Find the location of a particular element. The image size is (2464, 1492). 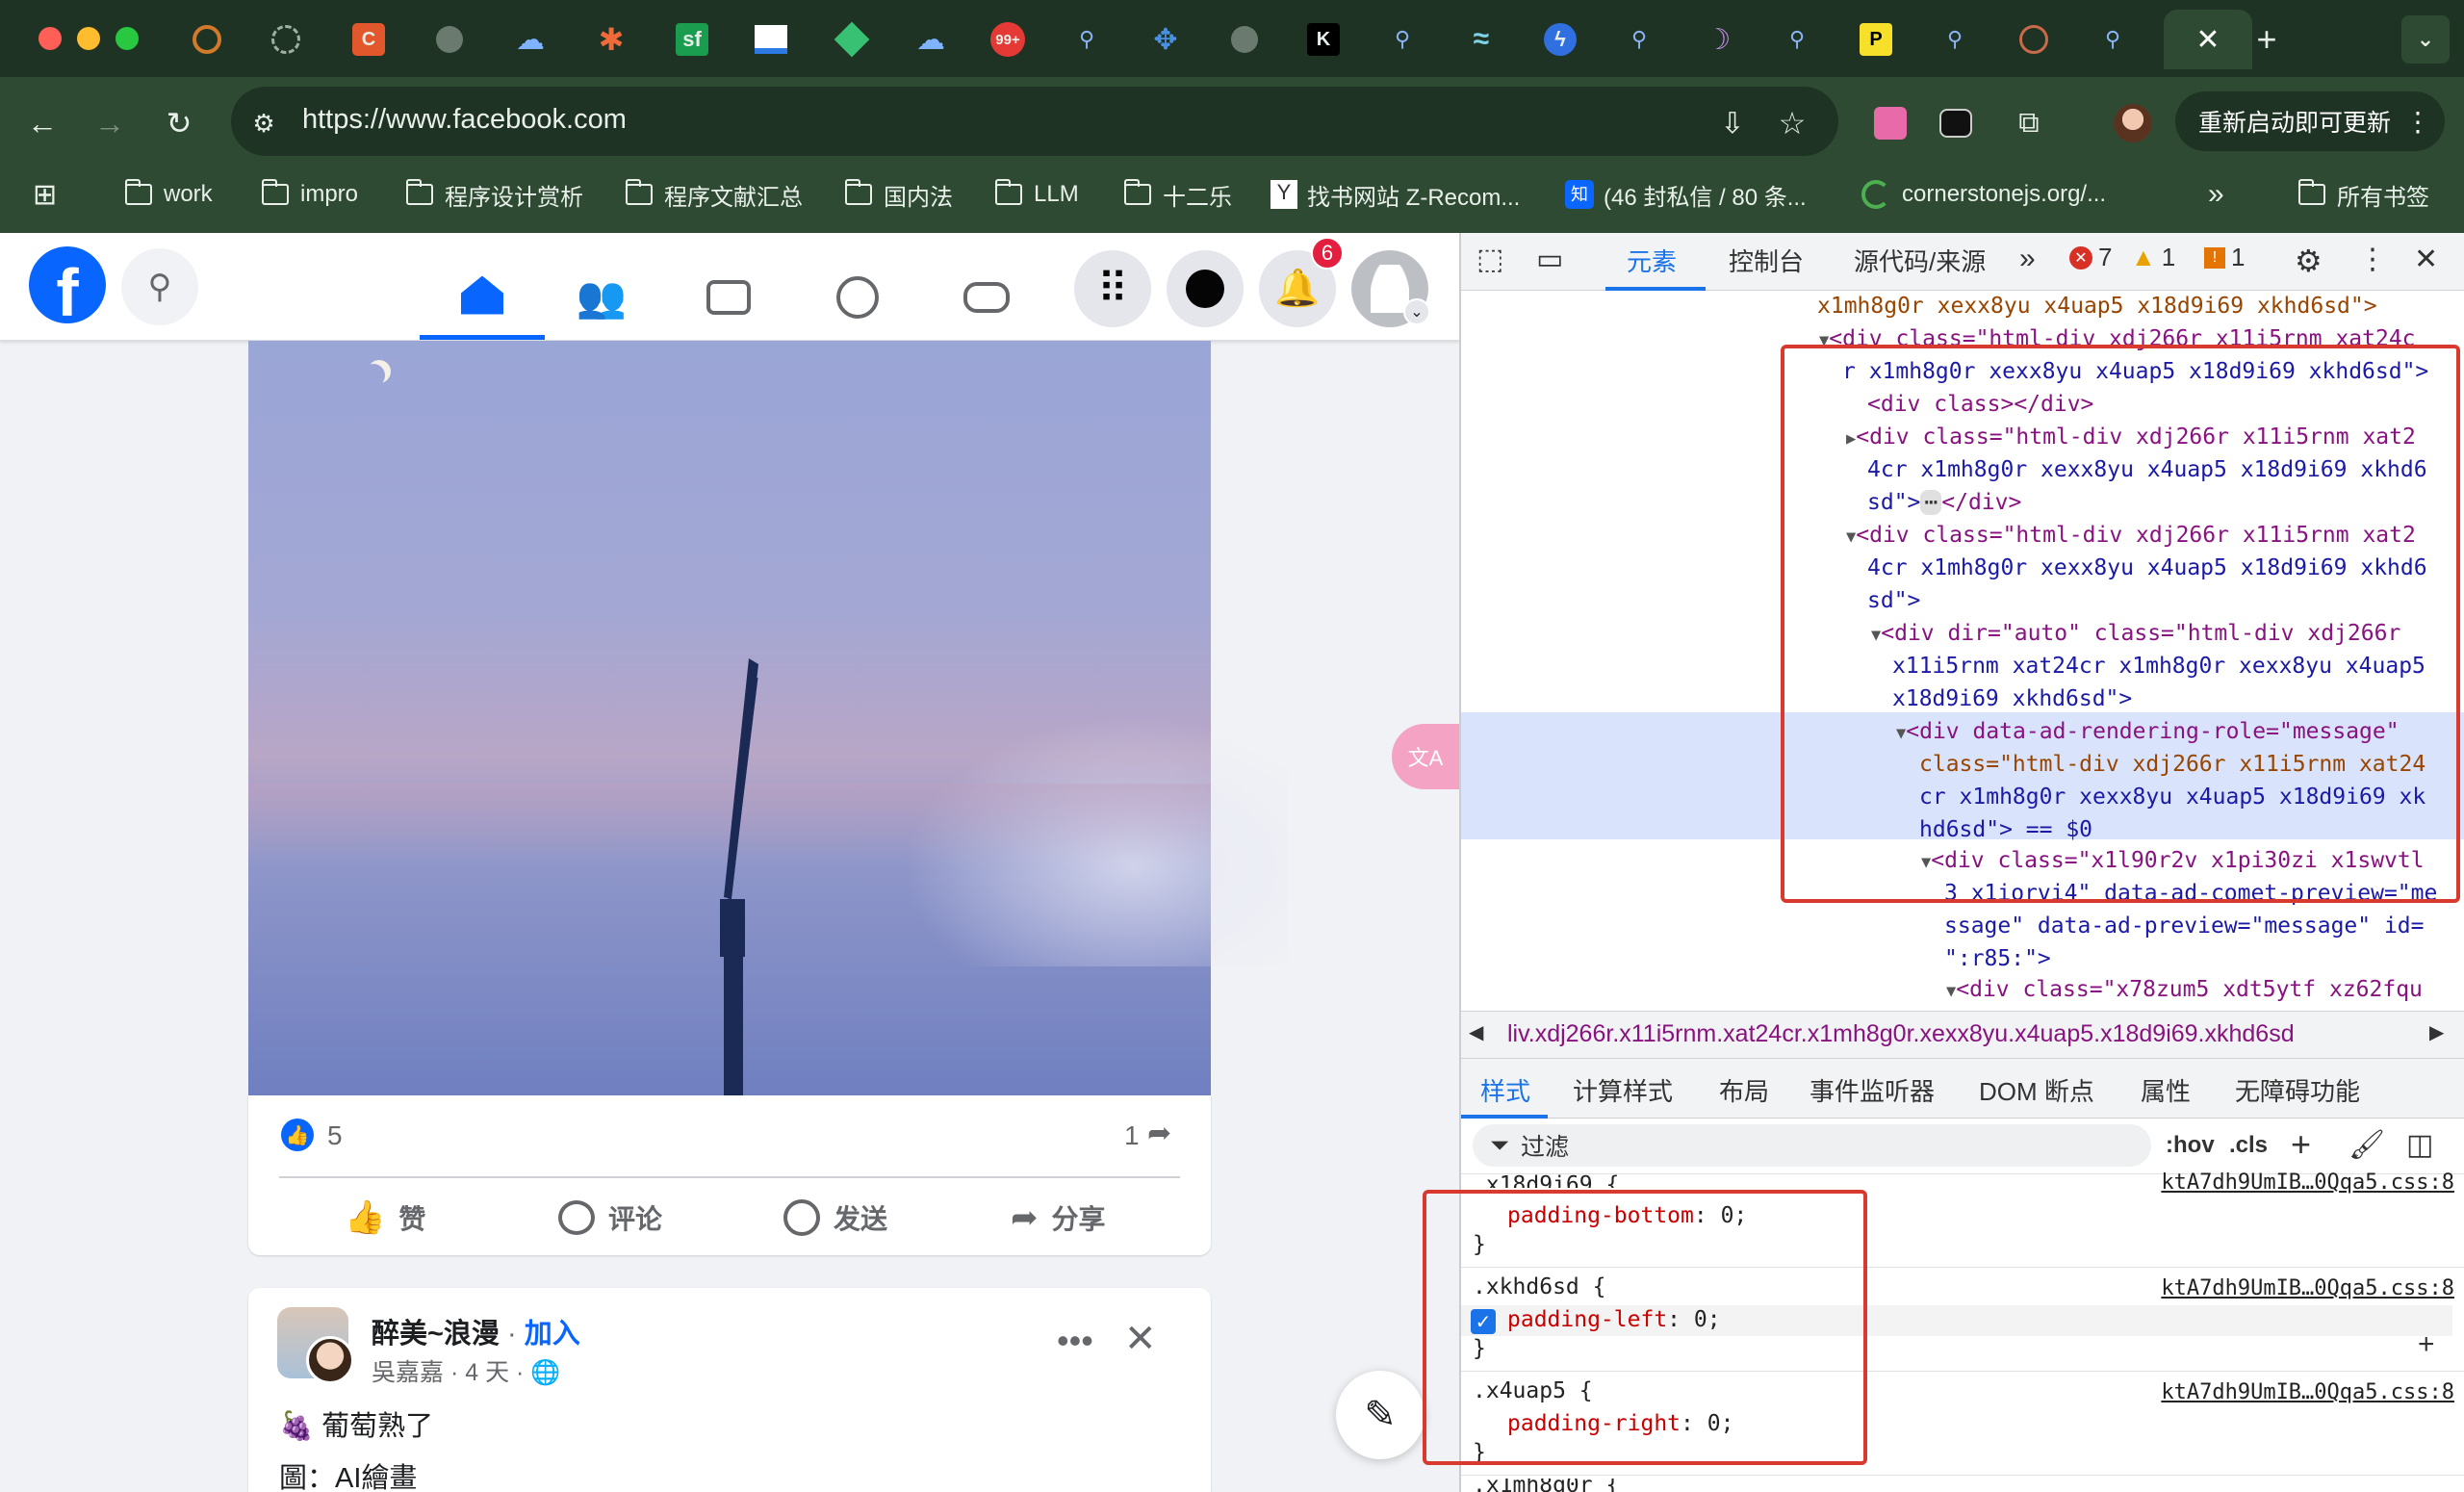

warning-counter: ▲ 1 is located at coordinates (2153, 257).